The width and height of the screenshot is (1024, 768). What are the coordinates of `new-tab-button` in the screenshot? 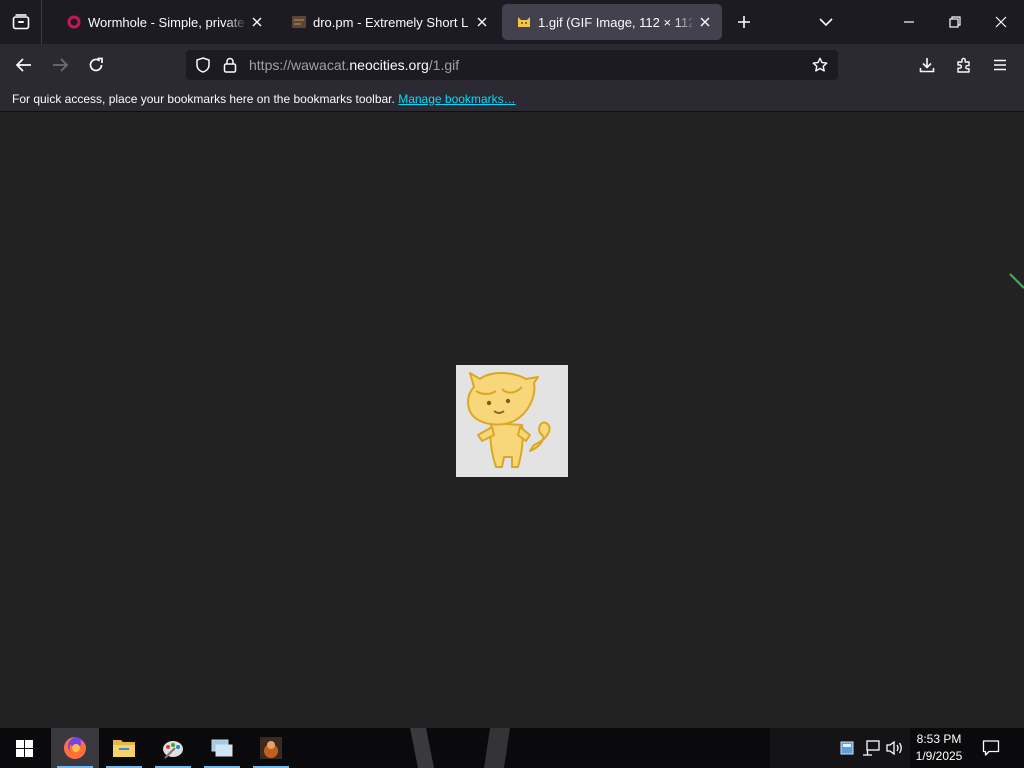 It's located at (744, 22).